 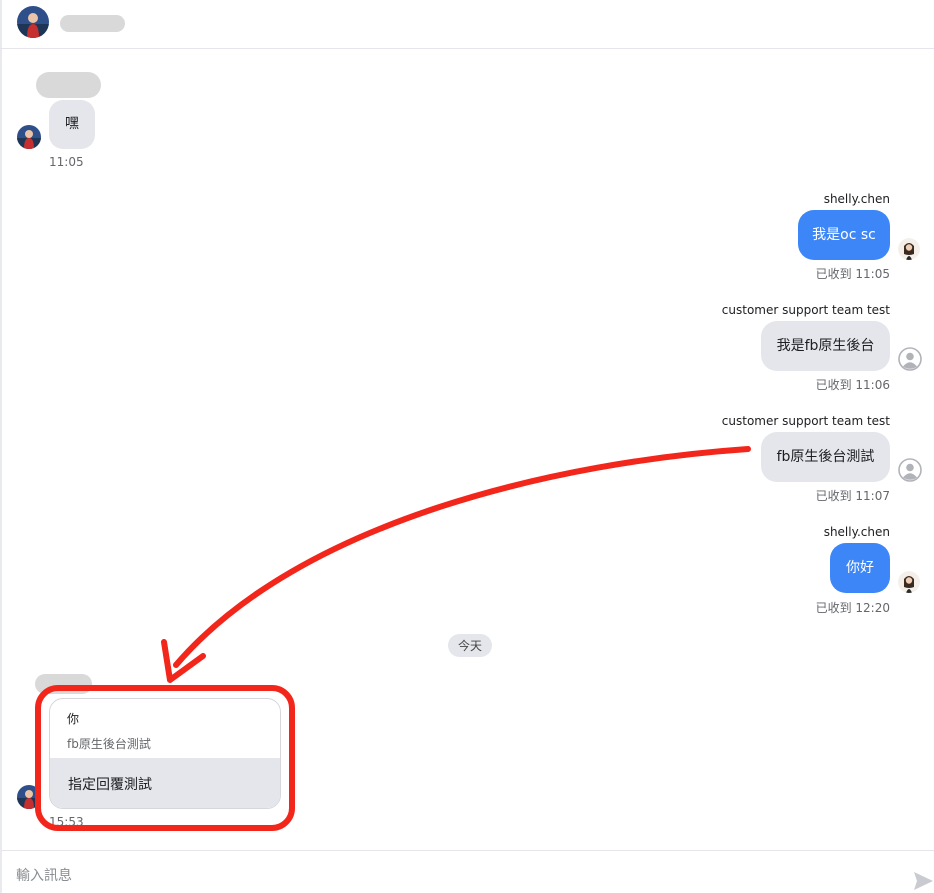 I want to click on message-bubble-outgoing: 我是fb原生後台, so click(x=825, y=346).